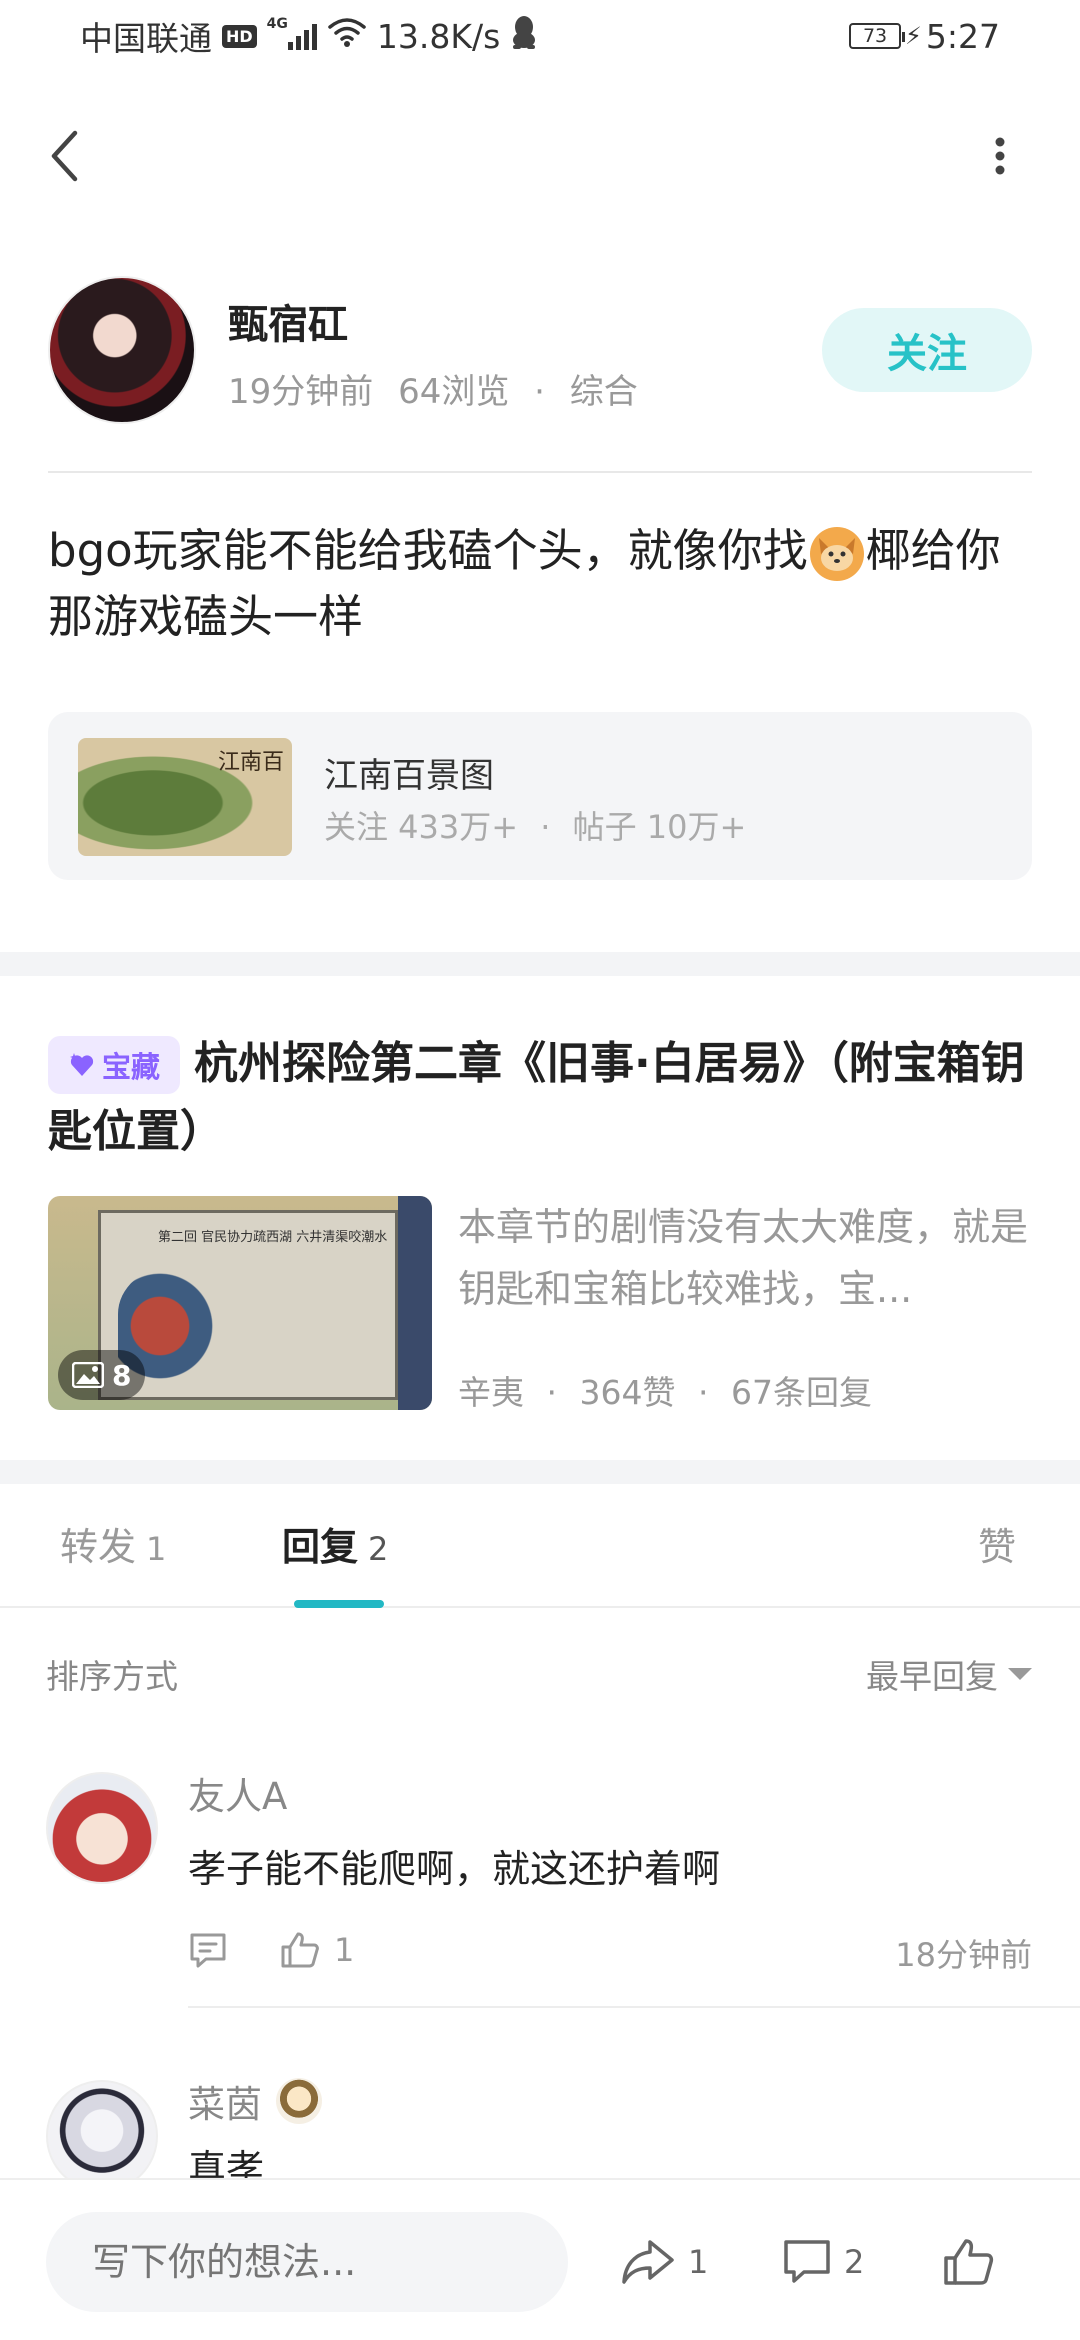  Describe the element at coordinates (250, 762) in the screenshot. I see `forum-thumbnail-text: 江南百` at that location.